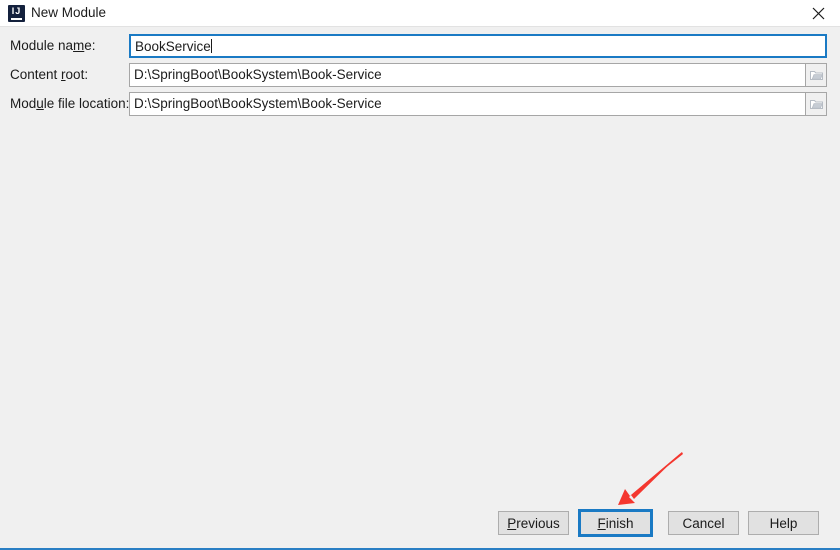 The height and width of the screenshot is (550, 840). I want to click on app-icon-letters: IJ, so click(16, 11).